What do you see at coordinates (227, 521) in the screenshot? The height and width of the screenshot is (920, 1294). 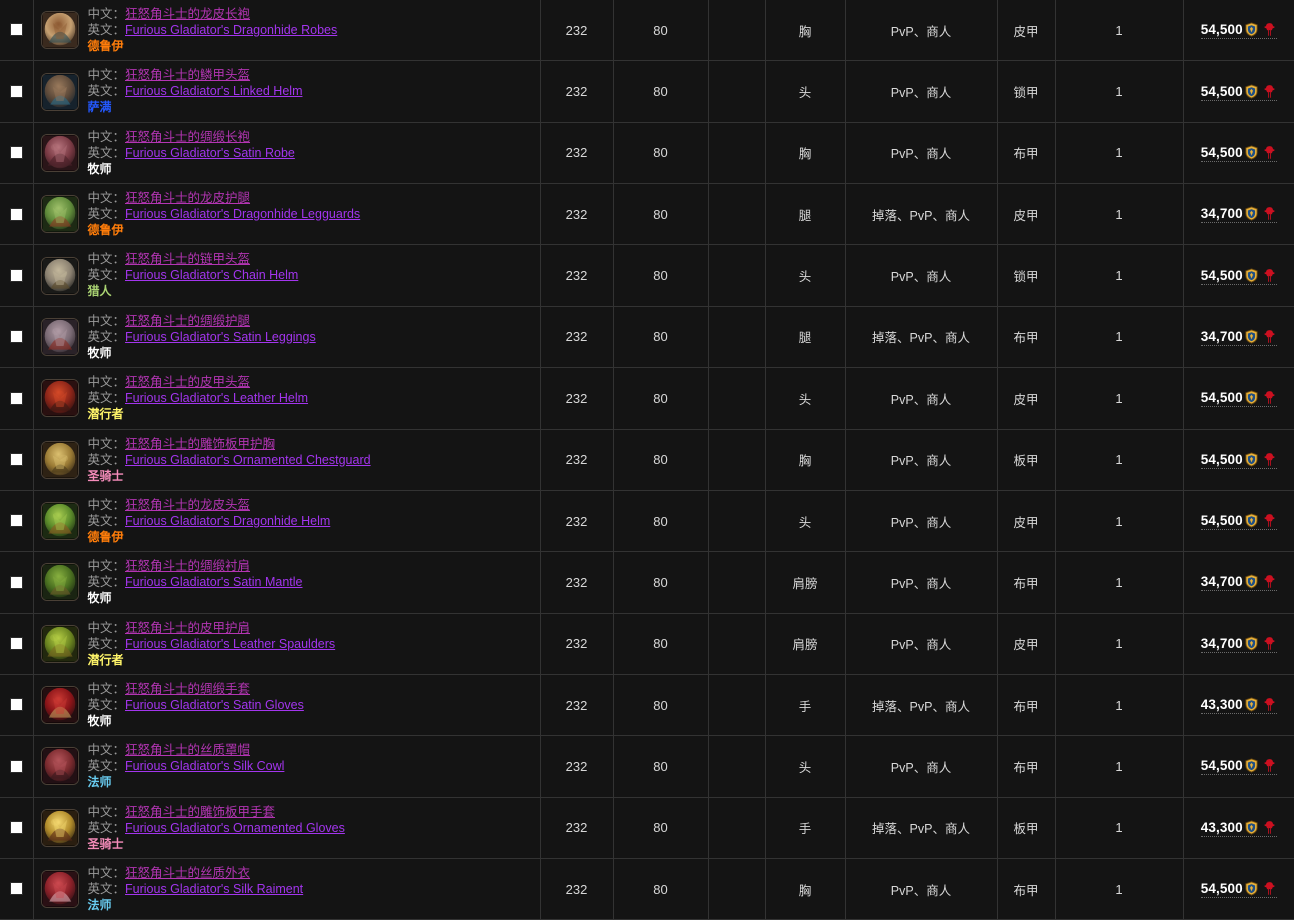 I see `item-name-en-link: Furious Gladiator's Dragonhide Helm` at bounding box center [227, 521].